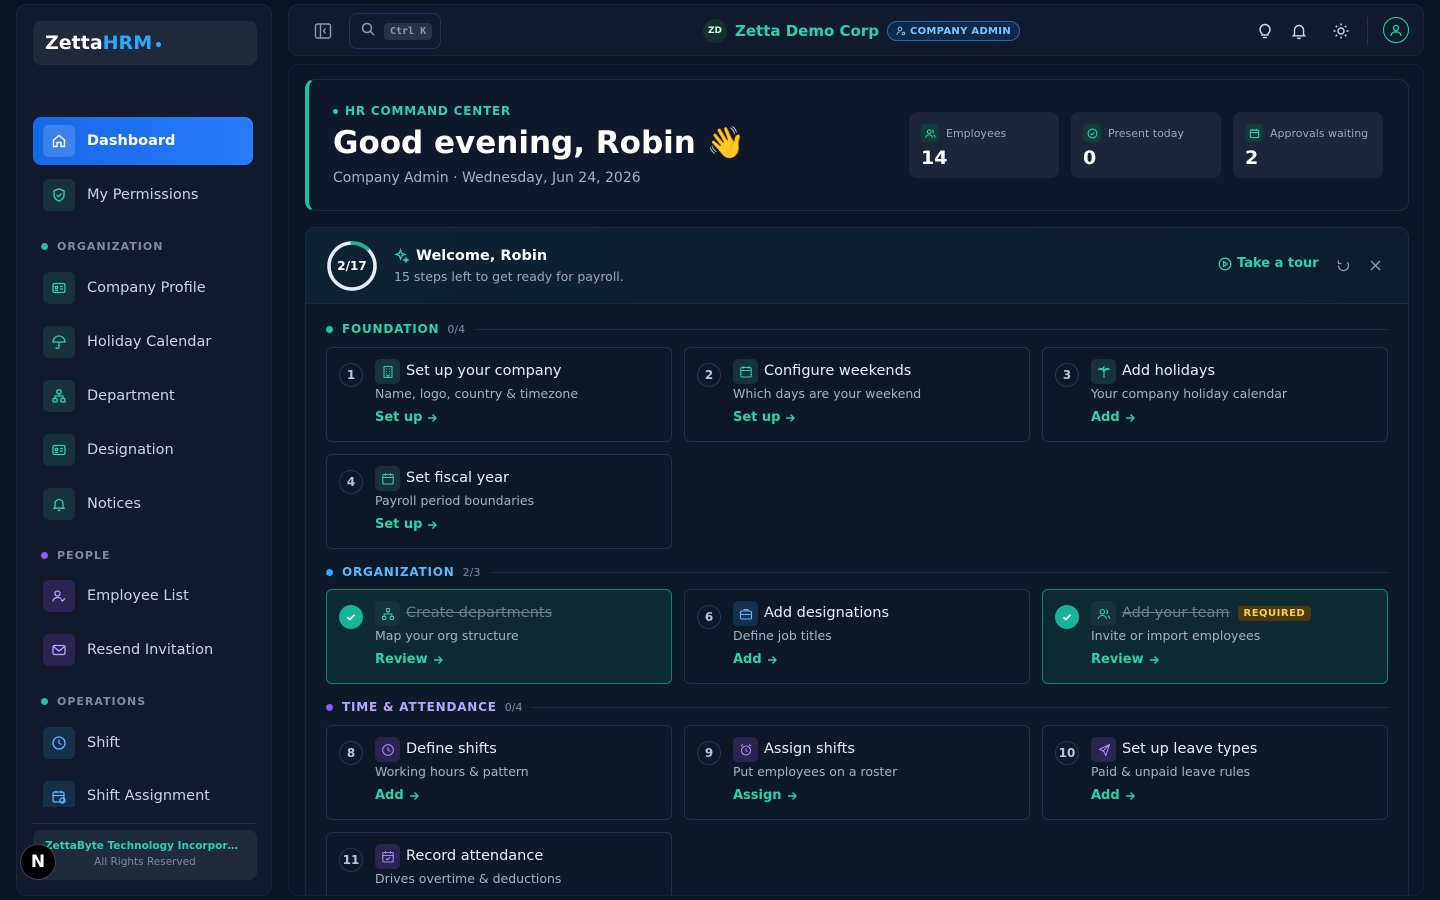  Describe the element at coordinates (1146, 145) in the screenshot. I see `stat-present-today: Present today 0` at that location.